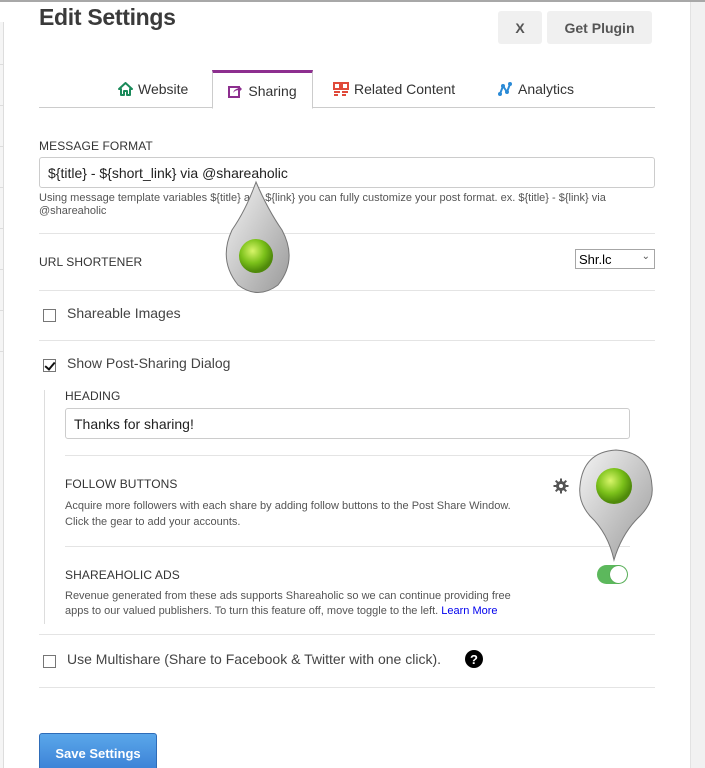  Describe the element at coordinates (615, 259) in the screenshot. I see `url-shortener-select: Shr.lc ⌄` at that location.